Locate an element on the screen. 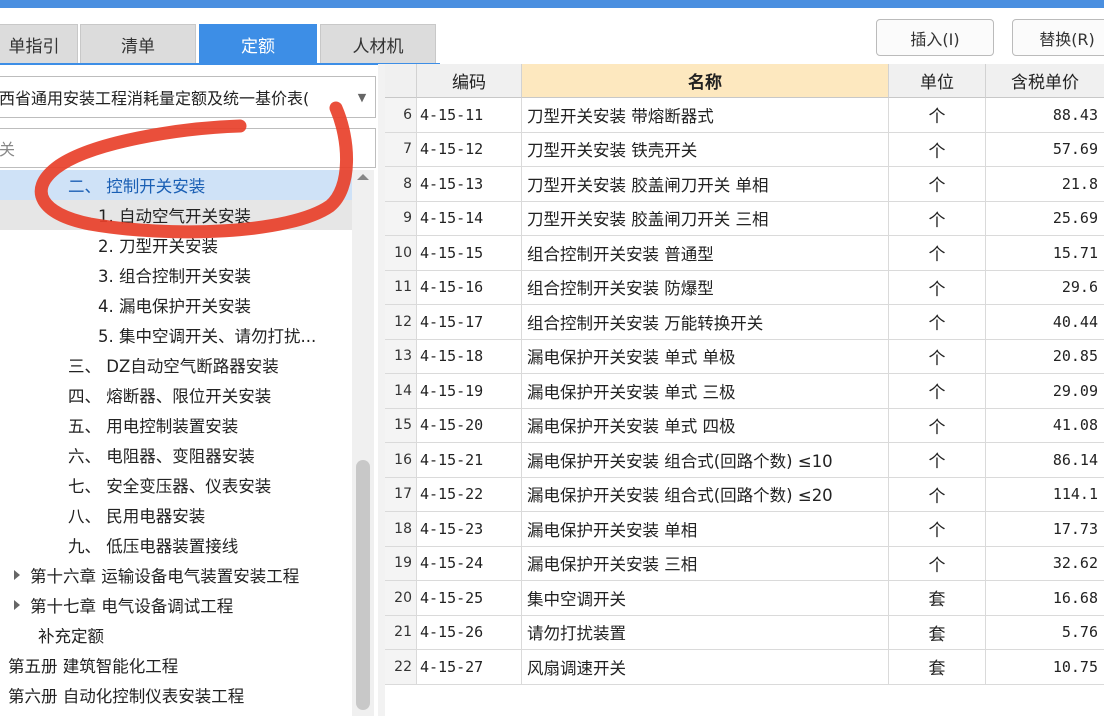 This screenshot has height=716, width=1104. row-index: 12 is located at coordinates (401, 322).